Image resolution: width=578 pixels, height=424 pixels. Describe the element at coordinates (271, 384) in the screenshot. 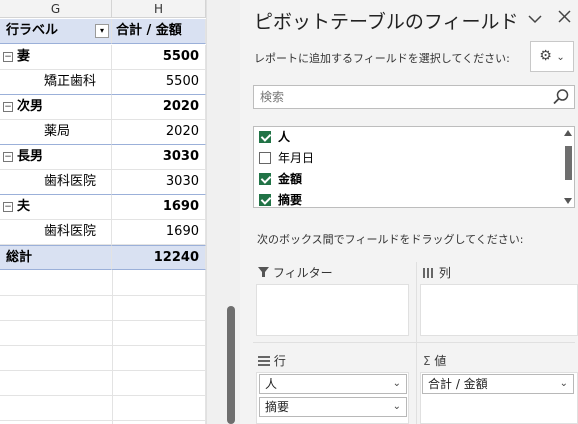

I see `chip-label: 人` at that location.